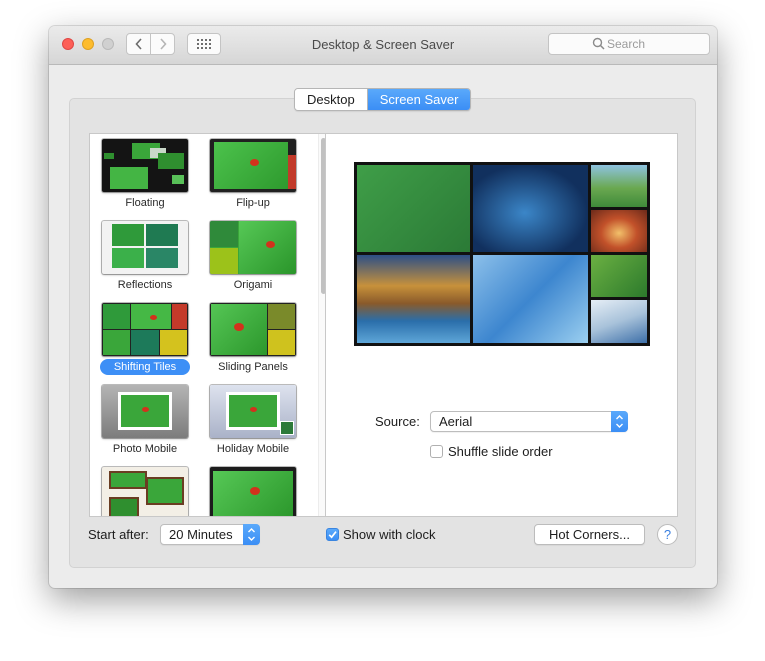 The height and width of the screenshot is (661, 765). I want to click on source-value: Aerial, so click(456, 421).